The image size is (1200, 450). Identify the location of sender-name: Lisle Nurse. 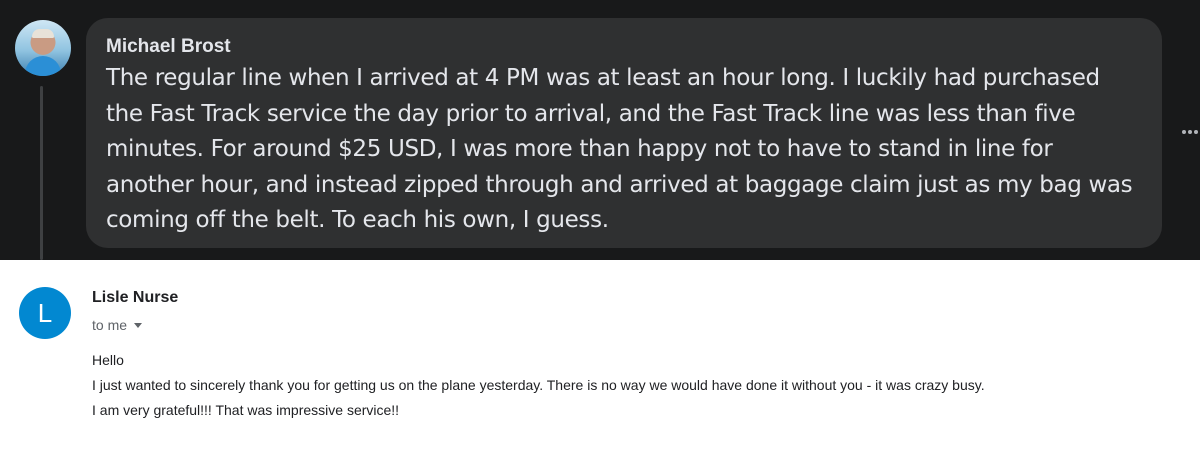
(135, 297).